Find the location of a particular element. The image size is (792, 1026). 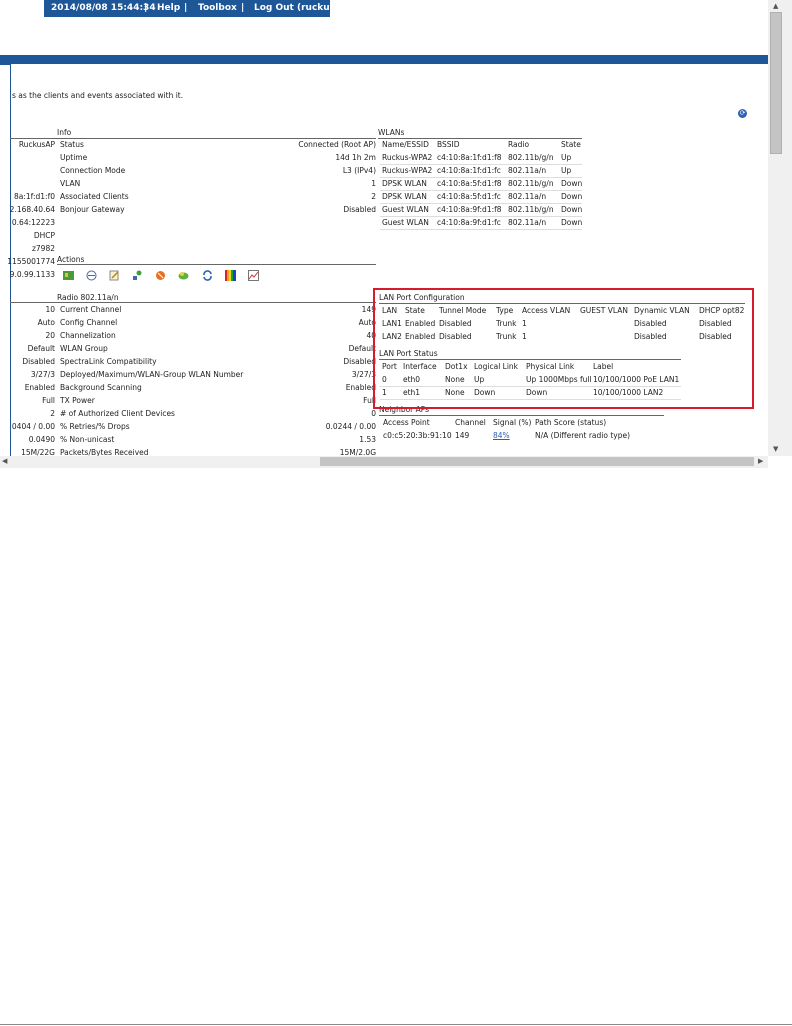

row-divider is located at coordinates (481, 229).